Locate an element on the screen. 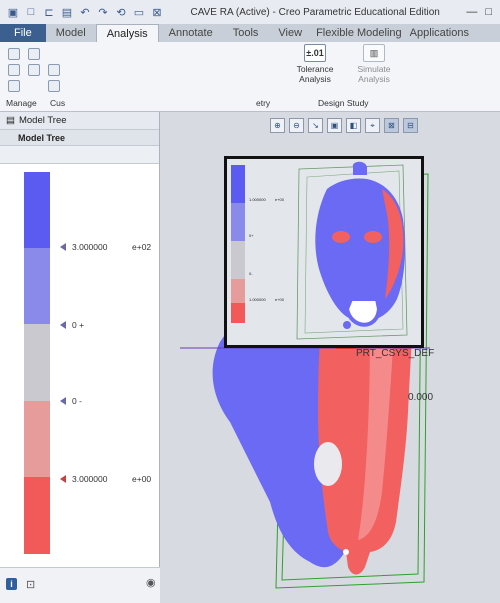 The width and height of the screenshot is (500, 603). undo-icon: ↶ is located at coordinates (85, 12).